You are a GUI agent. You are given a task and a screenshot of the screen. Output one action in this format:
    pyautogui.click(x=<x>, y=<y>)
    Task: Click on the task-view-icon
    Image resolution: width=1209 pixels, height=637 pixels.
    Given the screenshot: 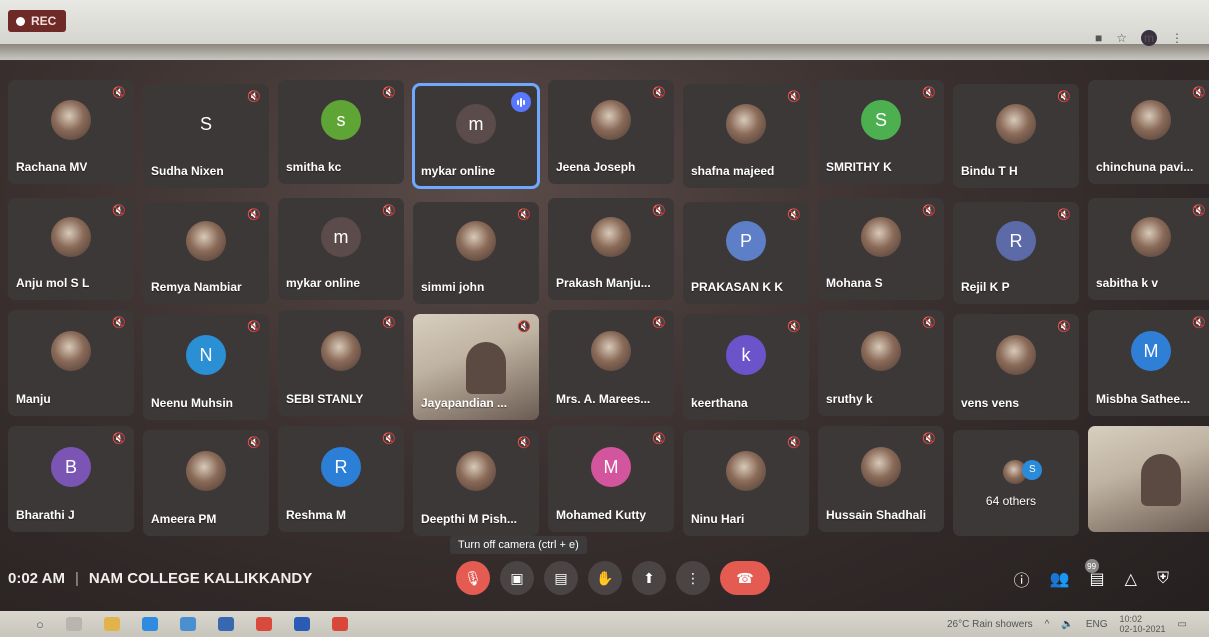 What is the action you would take?
    pyautogui.click(x=73, y=624)
    